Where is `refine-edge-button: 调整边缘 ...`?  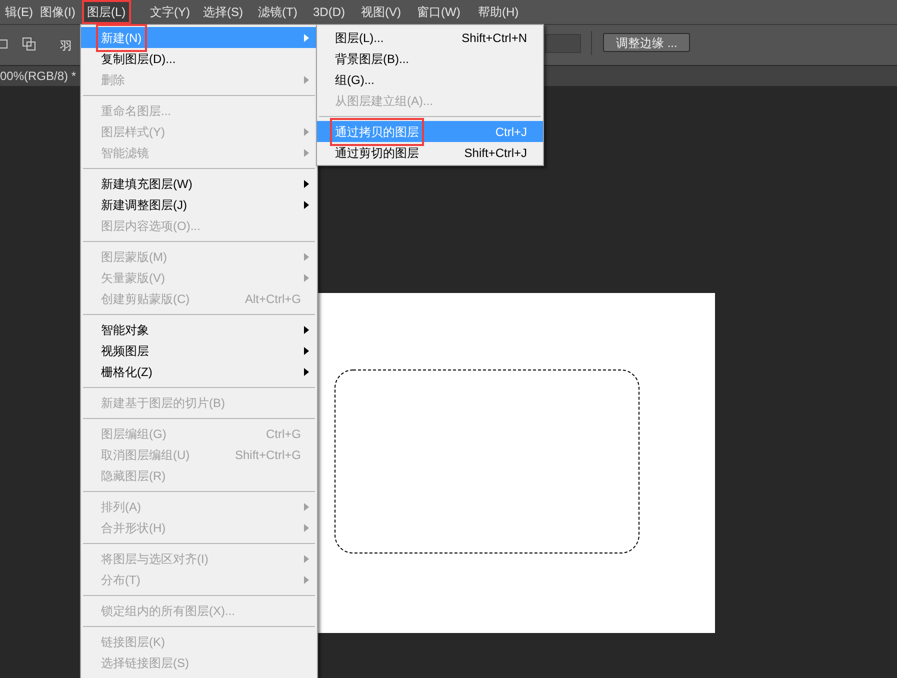 refine-edge-button: 调整边缘 ... is located at coordinates (646, 42).